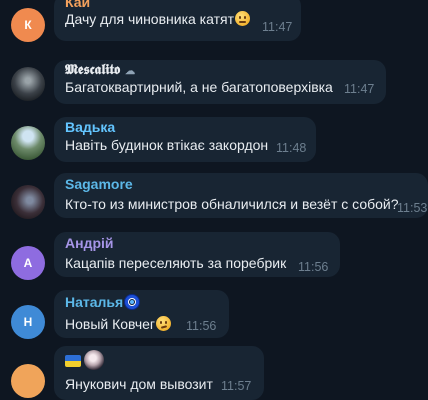 The height and width of the screenshot is (400, 428). I want to click on message-text-content: Новый Ковчег, so click(110, 324).